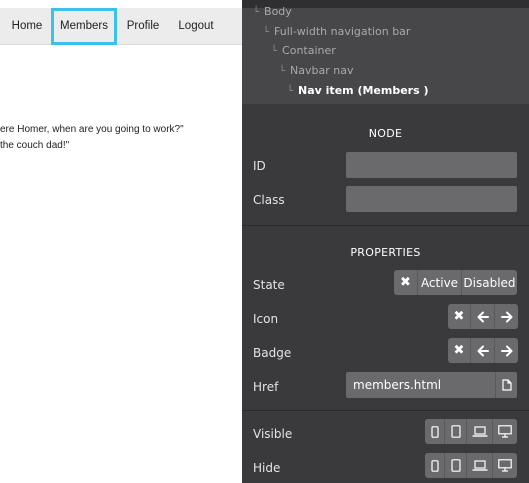  I want to click on icon-next-button, so click(506, 316).